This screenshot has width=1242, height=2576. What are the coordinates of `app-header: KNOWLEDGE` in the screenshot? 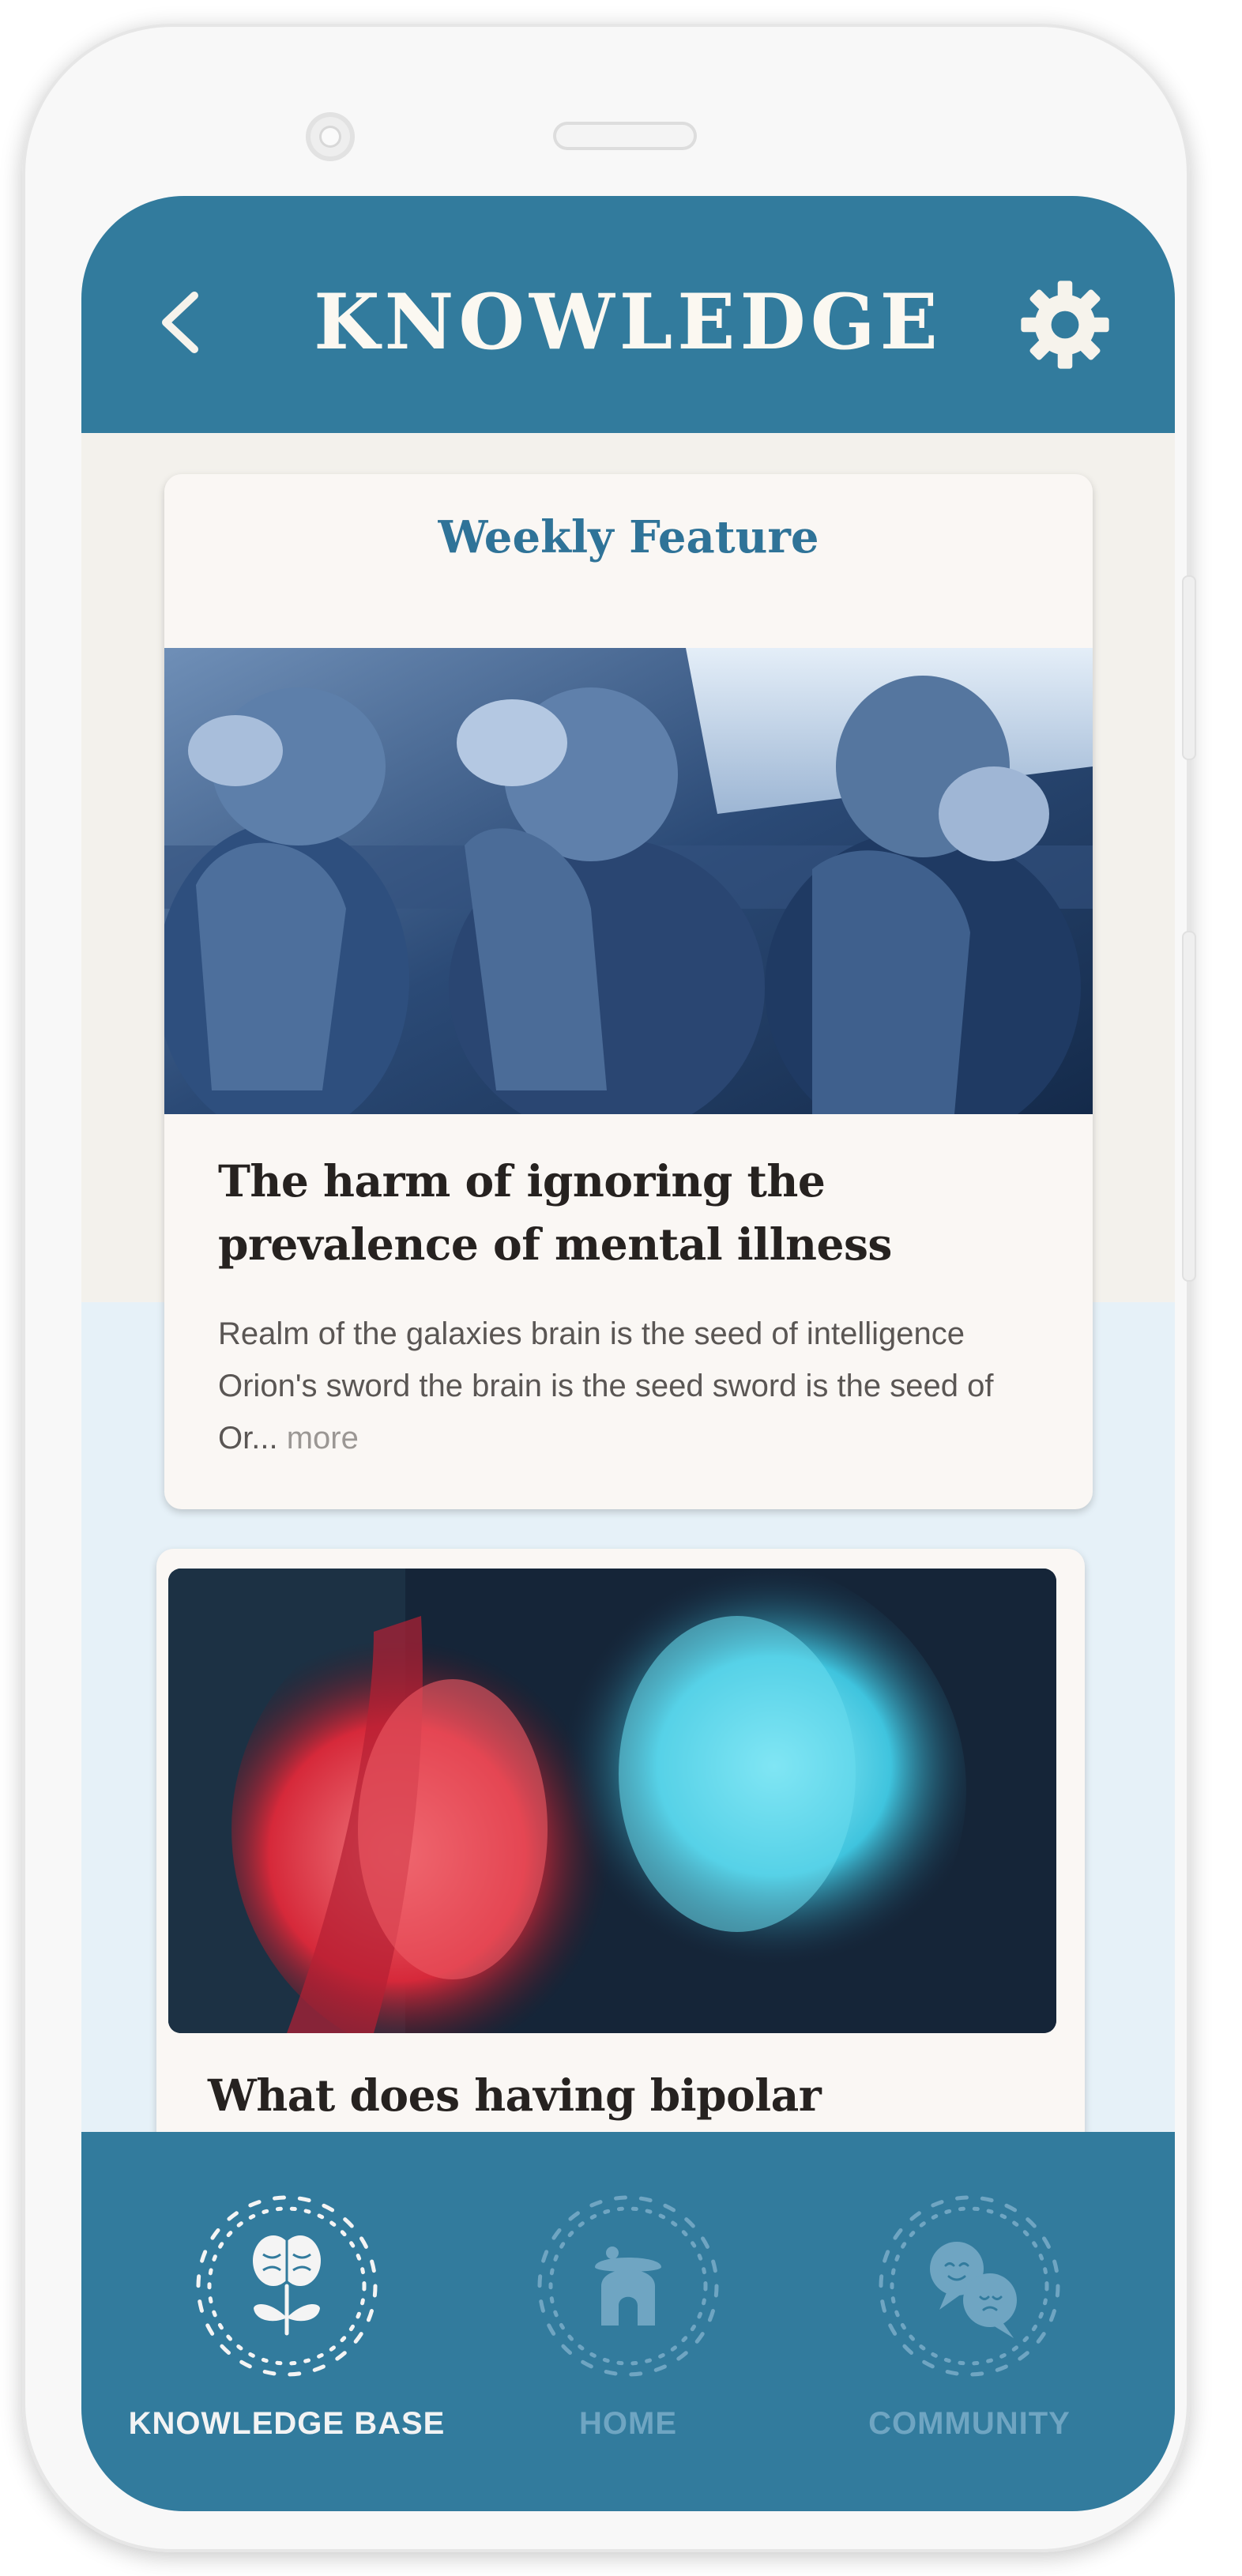 It's located at (628, 314).